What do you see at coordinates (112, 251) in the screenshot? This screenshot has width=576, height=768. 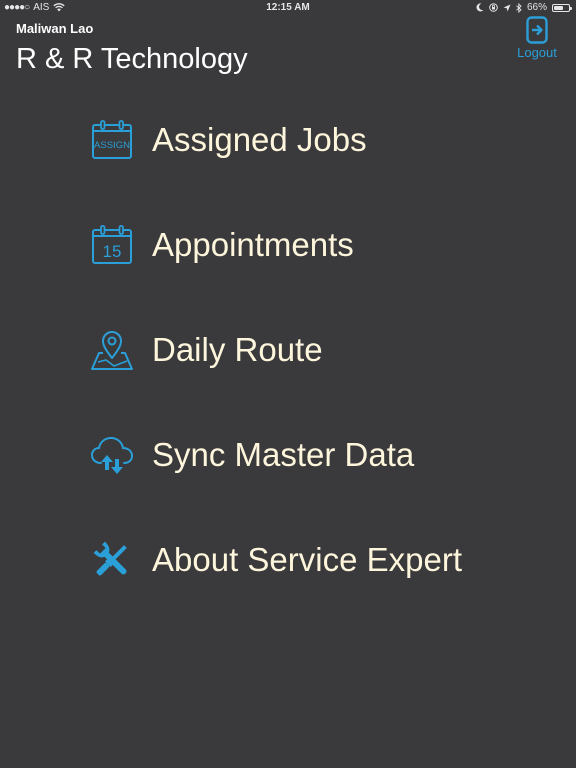 I see `calendar-icon-text: 15` at bounding box center [112, 251].